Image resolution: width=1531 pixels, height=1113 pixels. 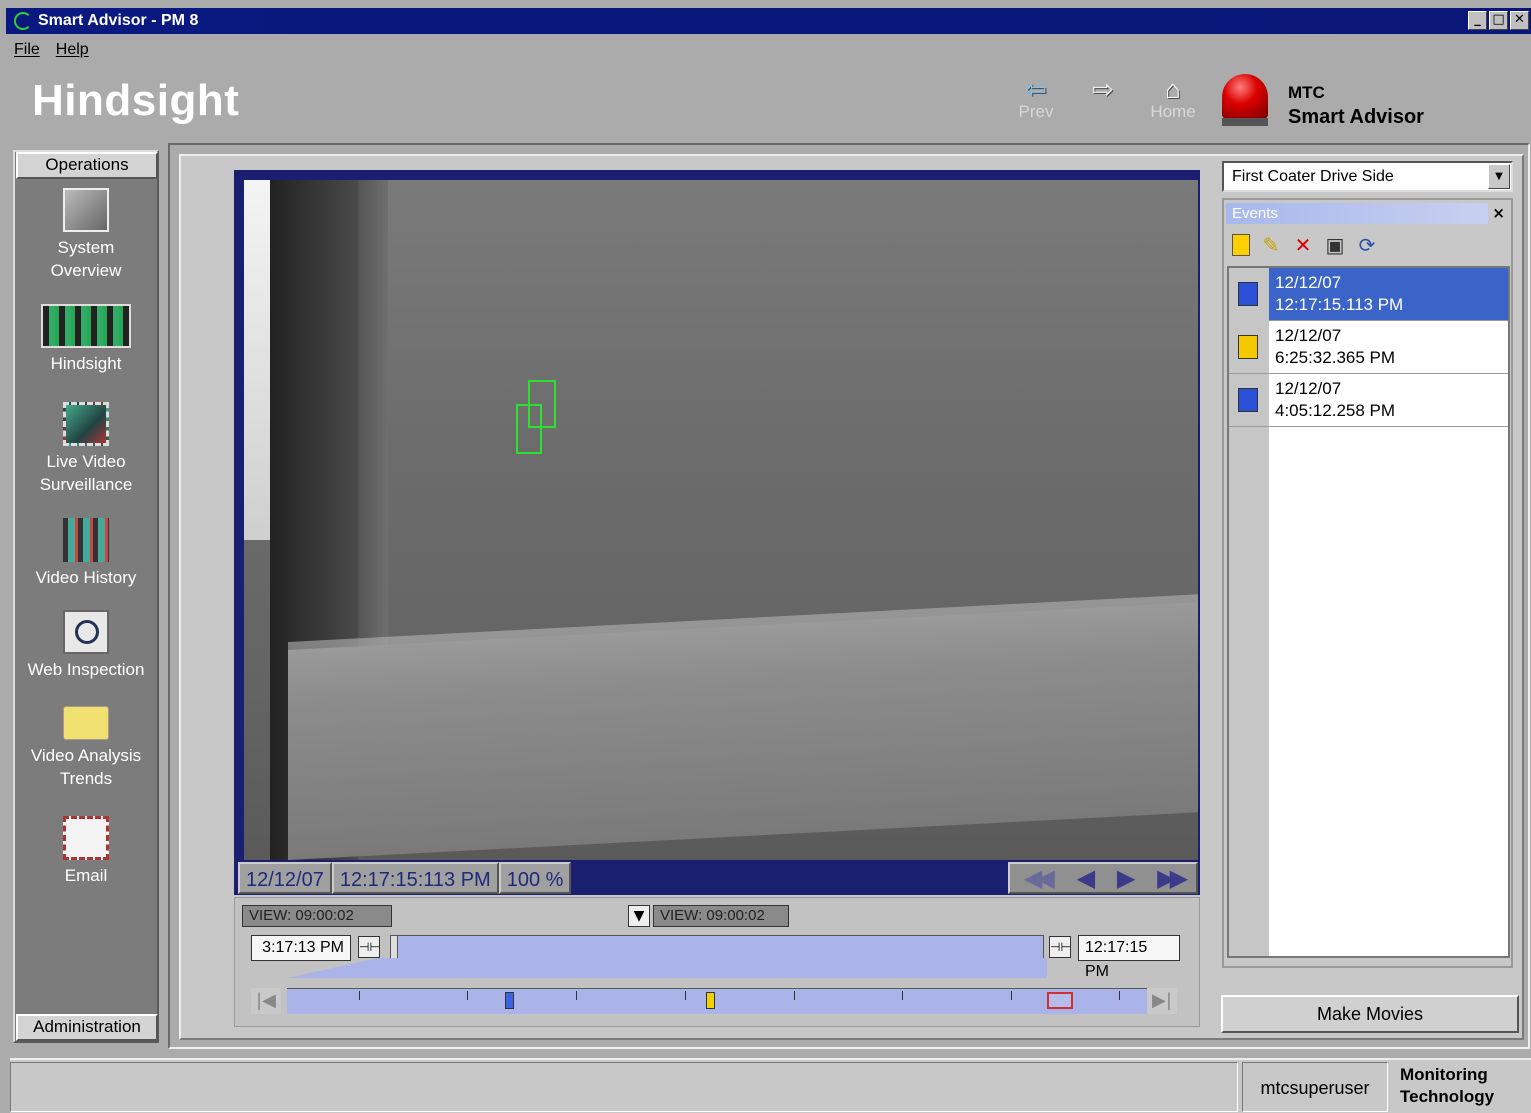 I want to click on edit-event-icon: ✎, so click(x=1271, y=245).